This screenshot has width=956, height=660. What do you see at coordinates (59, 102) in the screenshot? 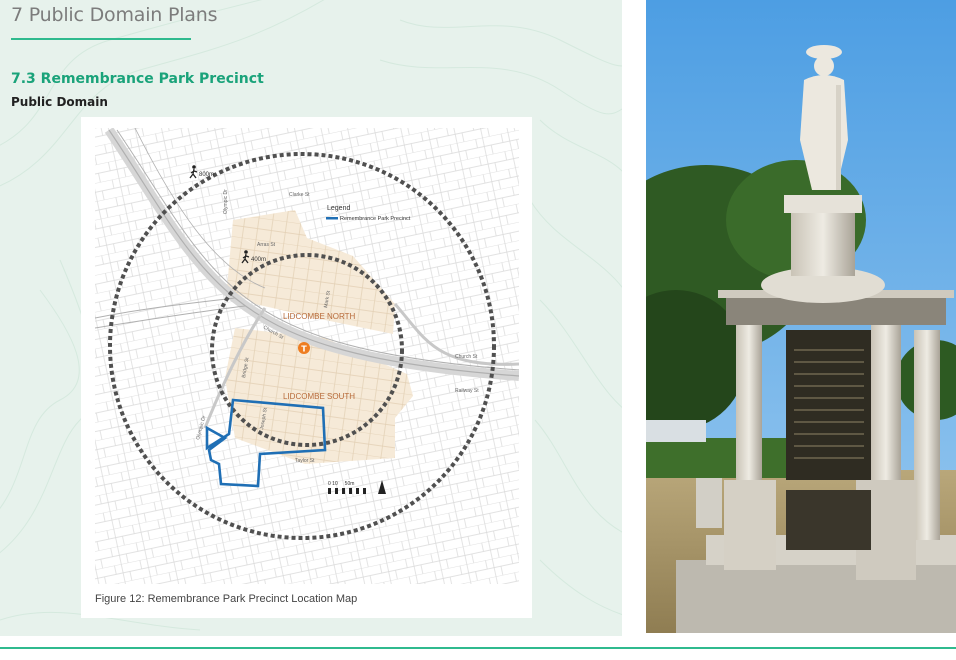
I see `section-subtitle: Public Domain` at bounding box center [59, 102].